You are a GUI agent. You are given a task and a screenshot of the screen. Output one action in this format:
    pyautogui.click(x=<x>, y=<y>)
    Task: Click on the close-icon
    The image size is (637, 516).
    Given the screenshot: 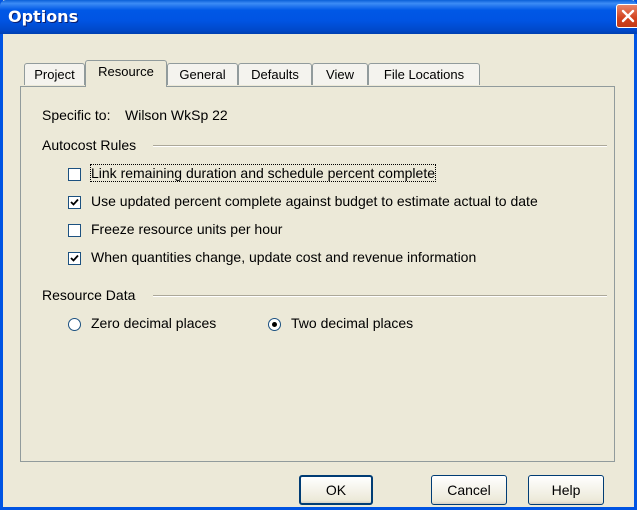 What is the action you would take?
    pyautogui.click(x=628, y=16)
    